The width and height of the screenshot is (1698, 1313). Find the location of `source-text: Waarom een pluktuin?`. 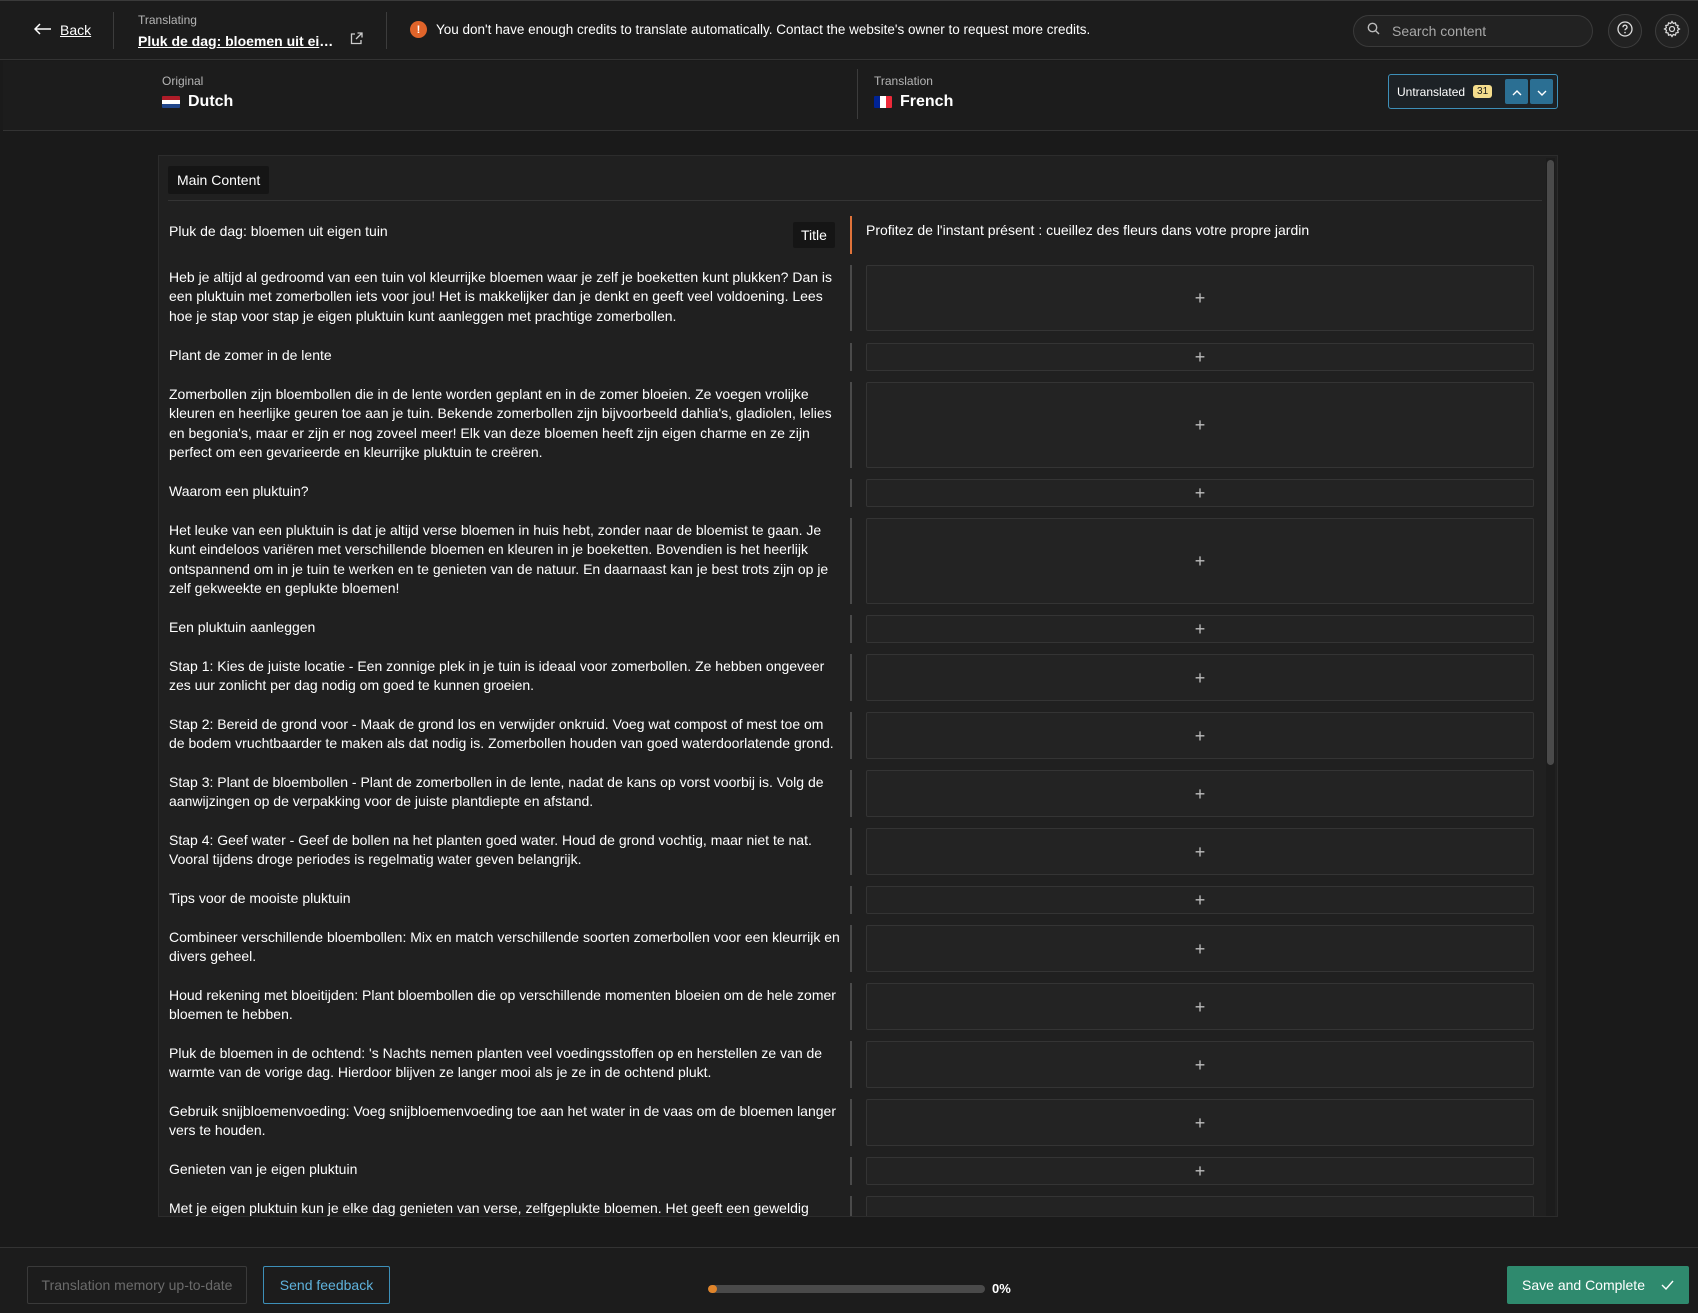

source-text: Waarom een pluktuin? is located at coordinates (239, 491).